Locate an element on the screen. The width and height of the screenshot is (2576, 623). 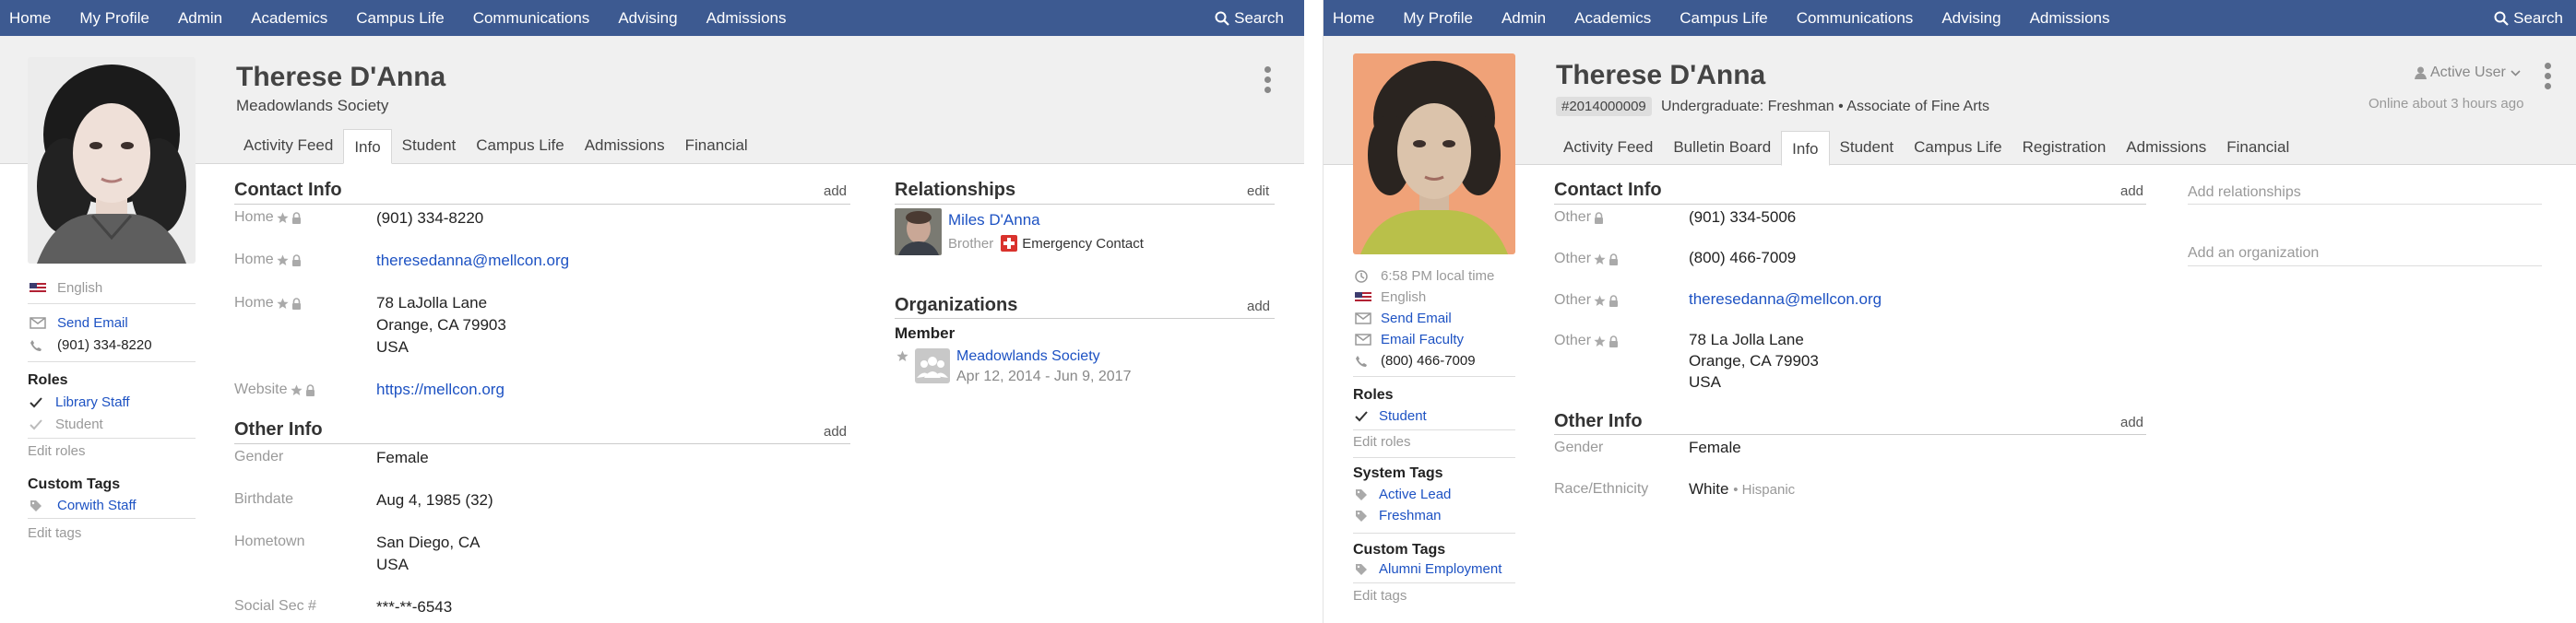
tag-label: Corwith Staff is located at coordinates (97, 505).